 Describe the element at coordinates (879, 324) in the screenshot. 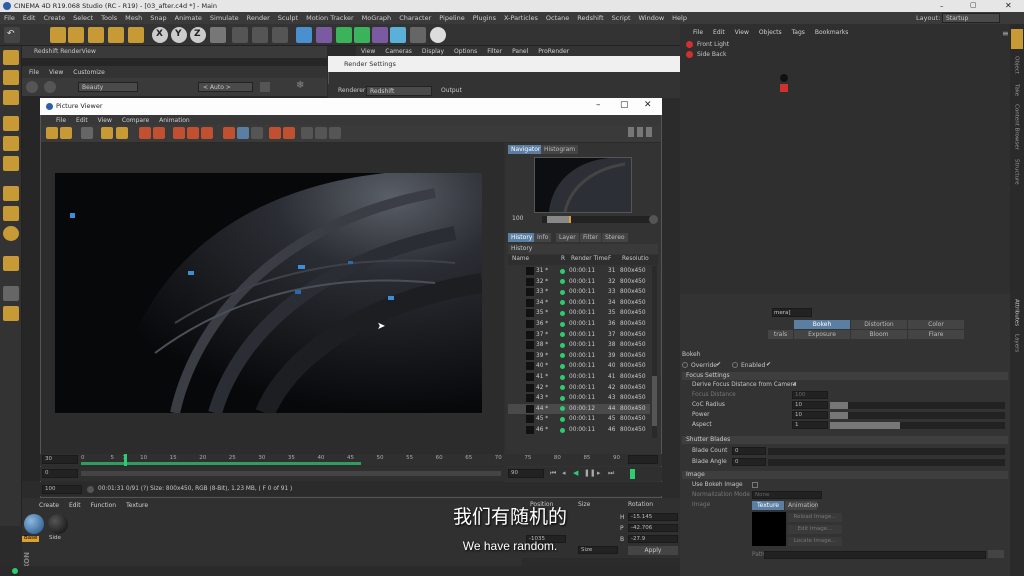

I see `tab-distortion: Distortion` at that location.